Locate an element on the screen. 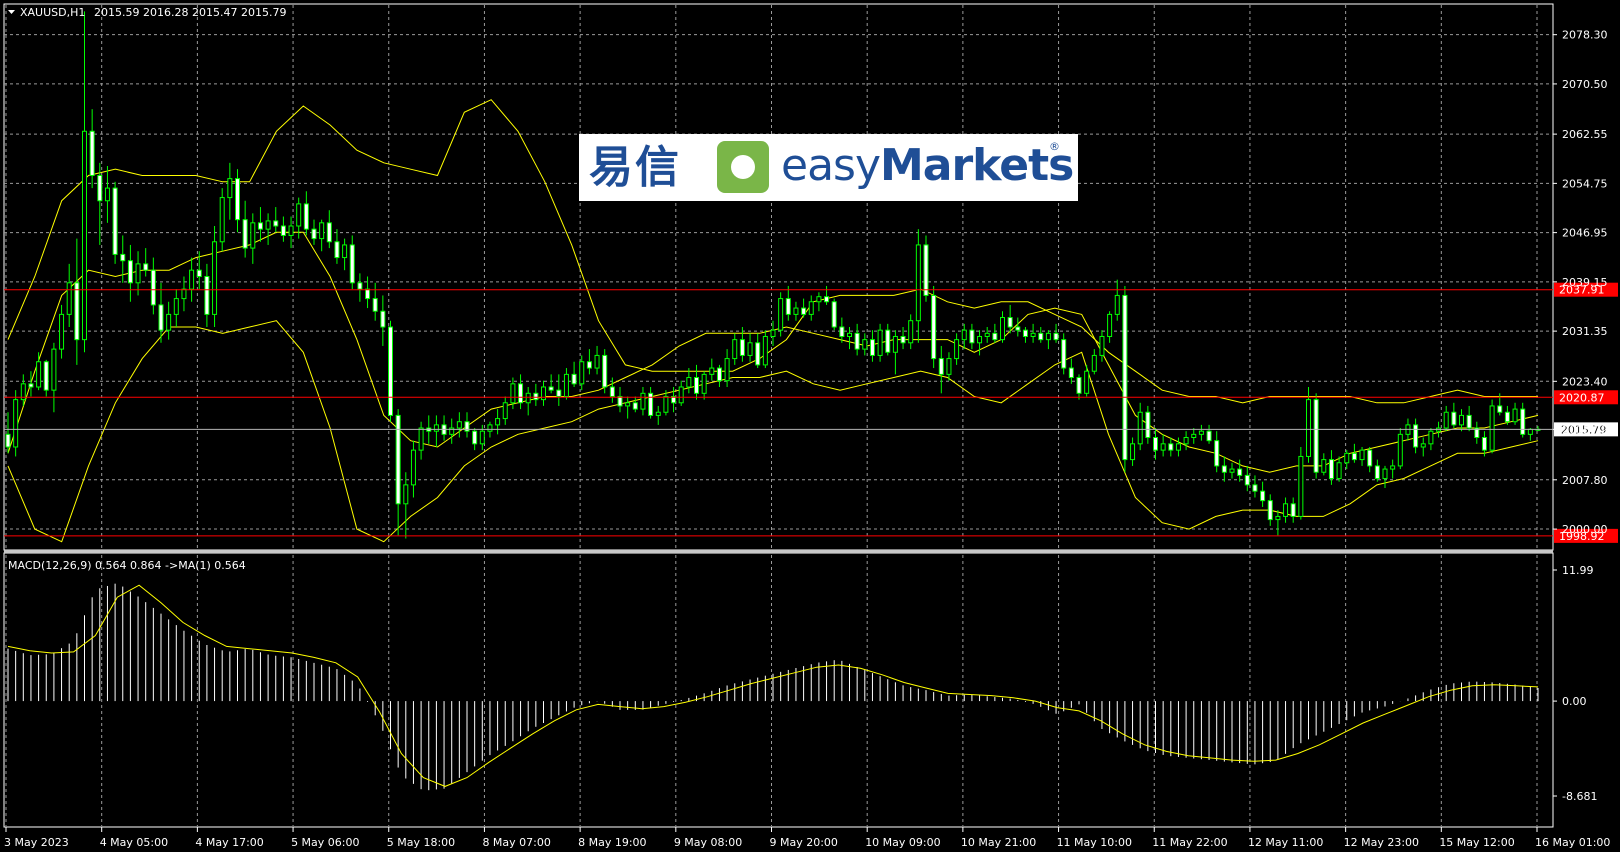  symbol-label: XAUUSD,H1 is located at coordinates (52, 12).